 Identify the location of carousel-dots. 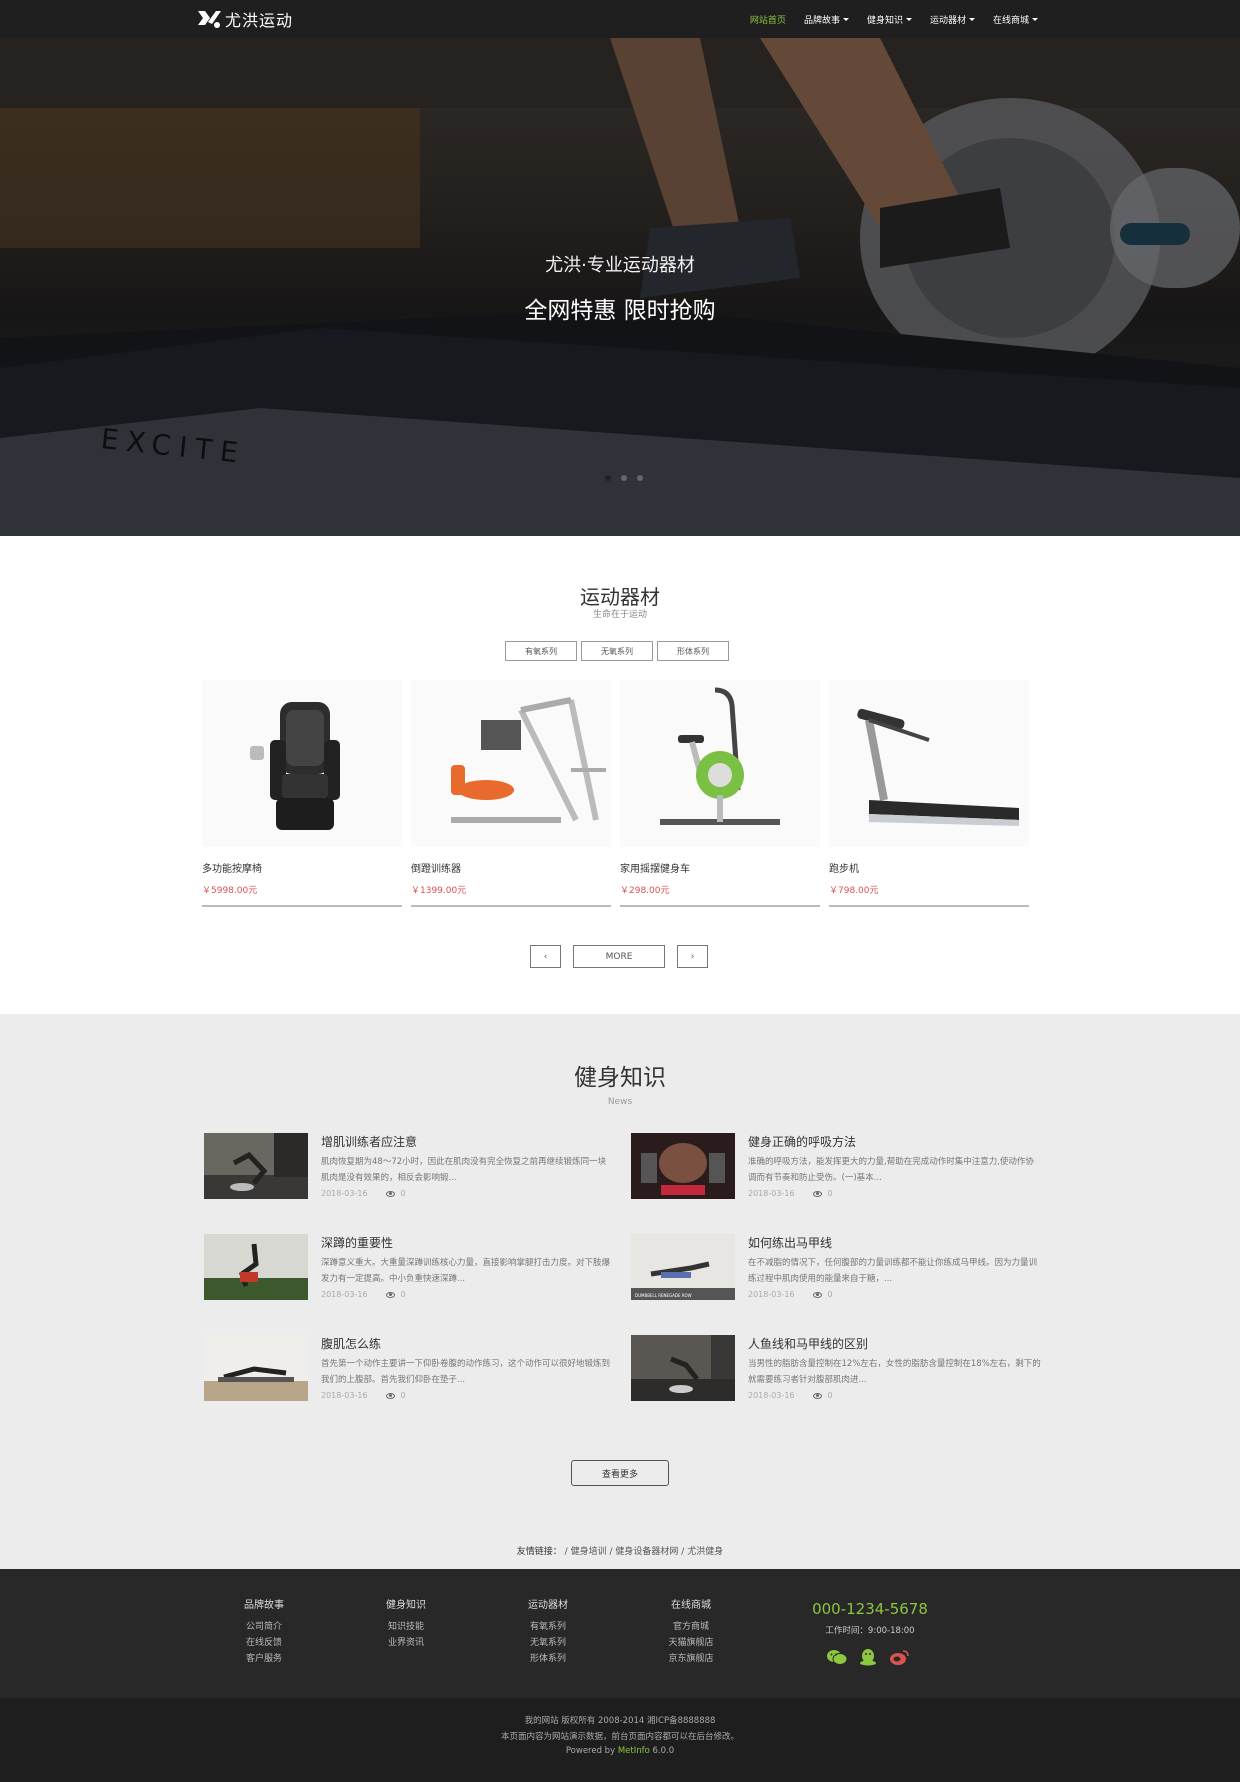
(624, 478).